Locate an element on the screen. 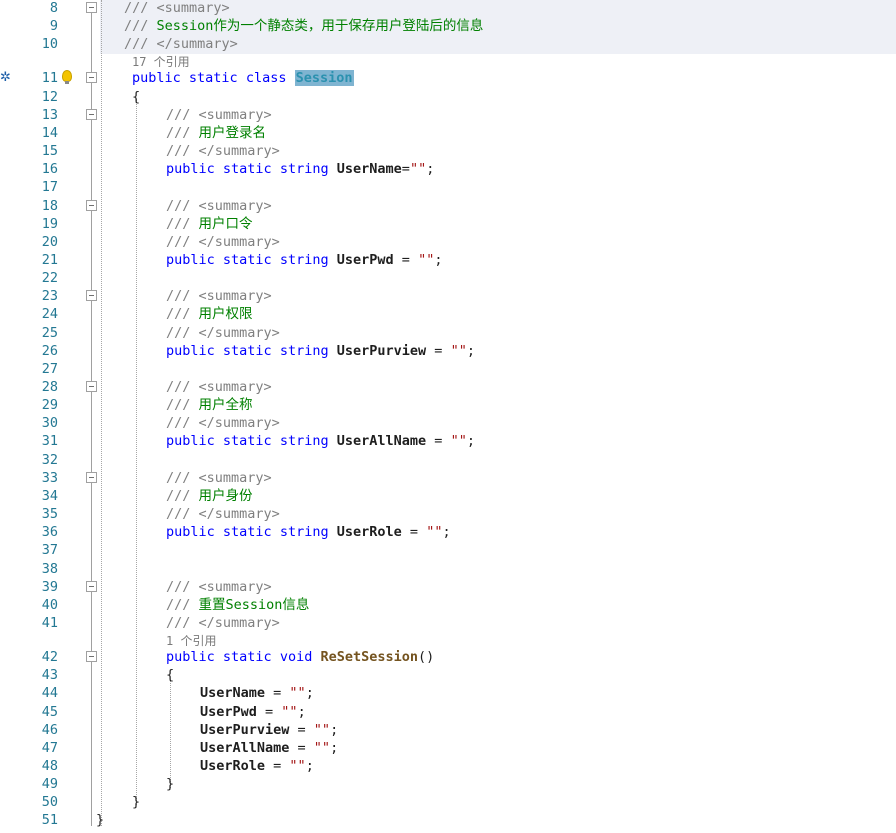 Image resolution: width=896 pixels, height=833 pixels. code-line: 39 /// <summary> is located at coordinates (448, 587).